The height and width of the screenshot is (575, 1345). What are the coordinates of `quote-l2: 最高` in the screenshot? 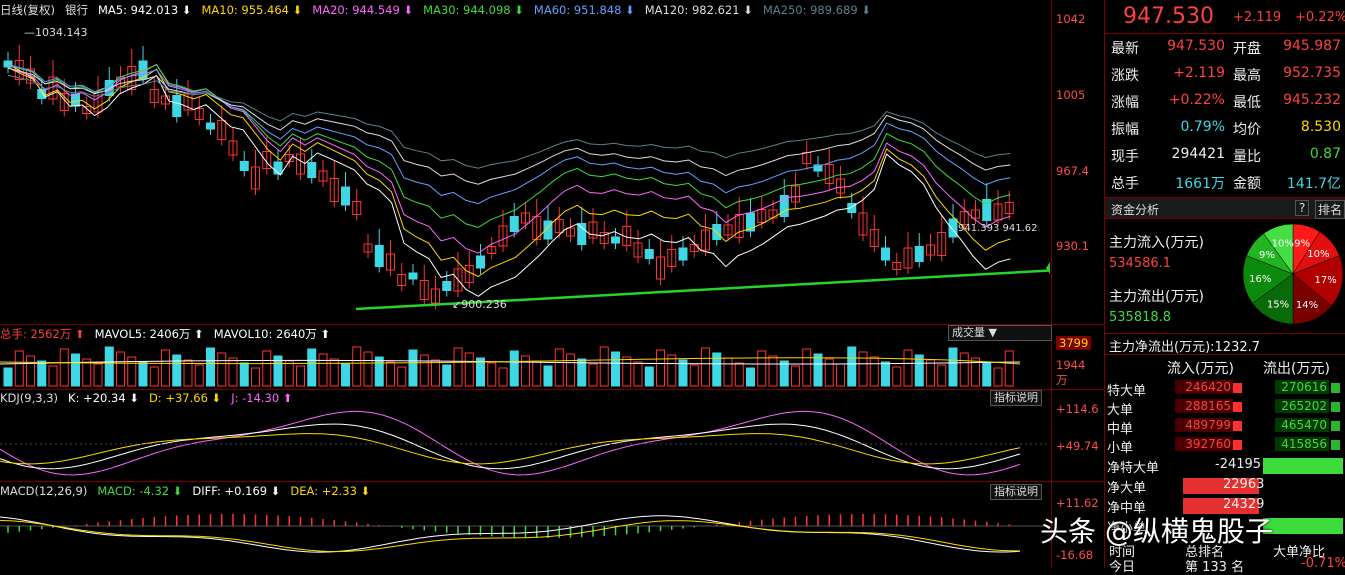 It's located at (1247, 76).